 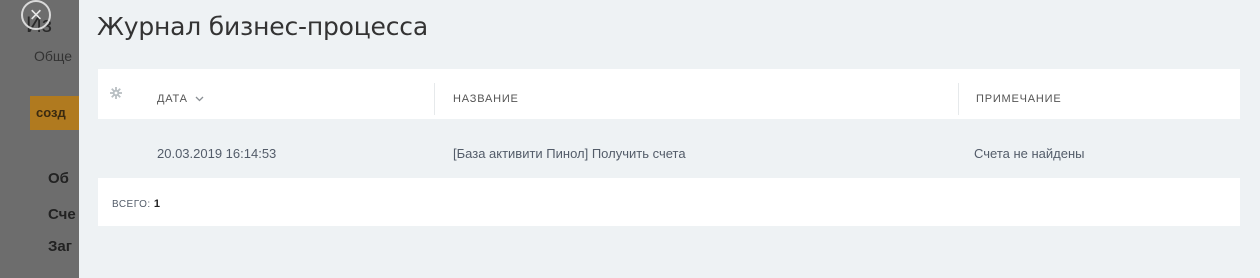 What do you see at coordinates (157, 204) in the screenshot?
I see `total-count: 1` at bounding box center [157, 204].